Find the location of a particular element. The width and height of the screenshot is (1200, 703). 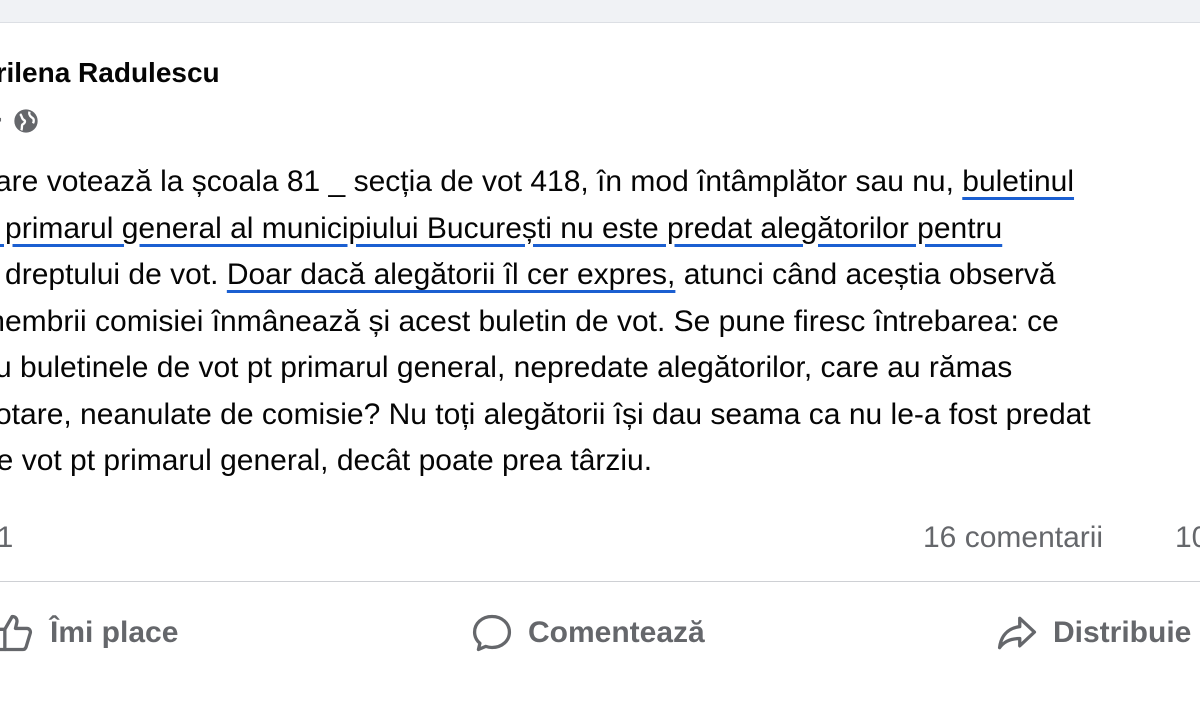

comment-button: Comentează is located at coordinates (587, 633).